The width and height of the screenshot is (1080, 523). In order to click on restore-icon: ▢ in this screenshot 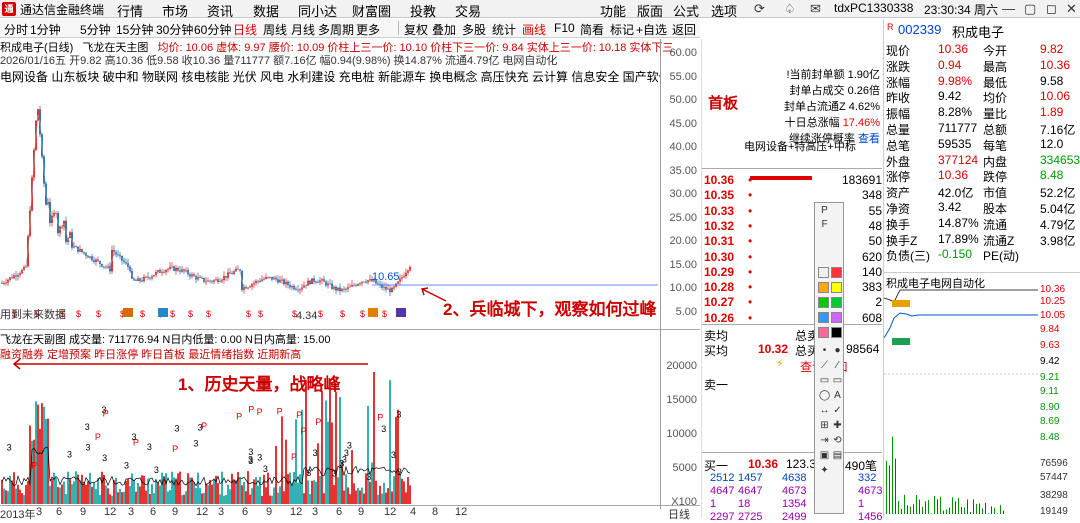, I will do `click(1030, 9)`.